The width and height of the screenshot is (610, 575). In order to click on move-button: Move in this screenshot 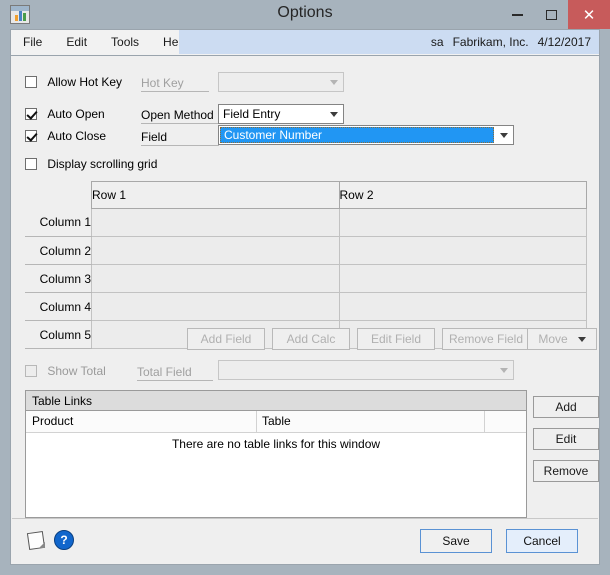, I will do `click(562, 339)`.